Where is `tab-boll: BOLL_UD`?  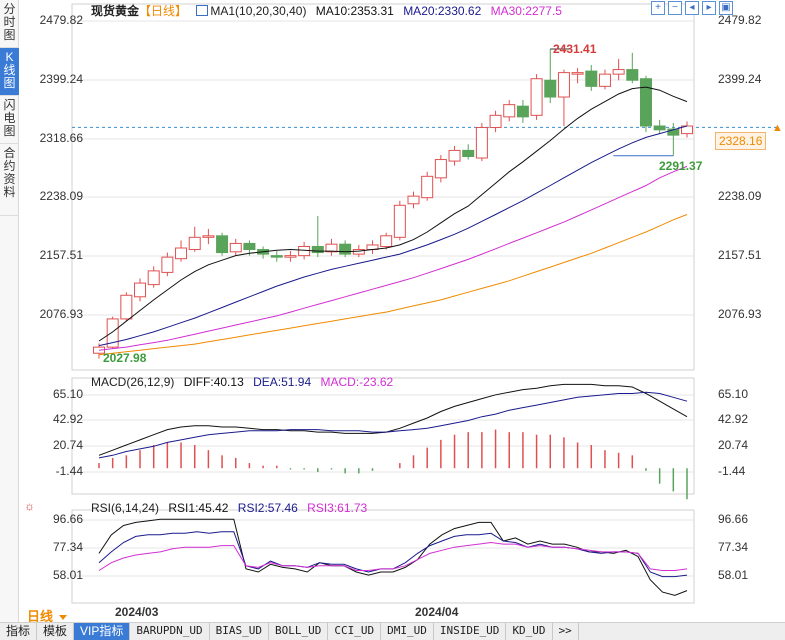
tab-boll: BOLL_UD is located at coordinates (299, 631).